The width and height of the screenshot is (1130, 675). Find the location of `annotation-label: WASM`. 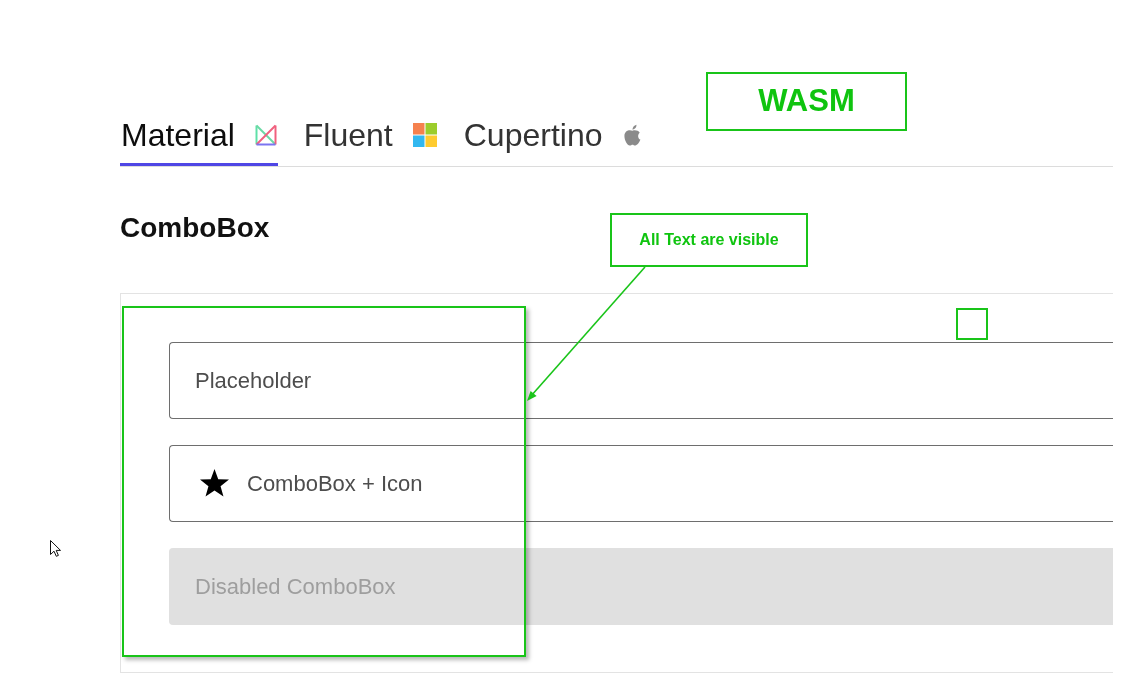

annotation-label: WASM is located at coordinates (806, 101).